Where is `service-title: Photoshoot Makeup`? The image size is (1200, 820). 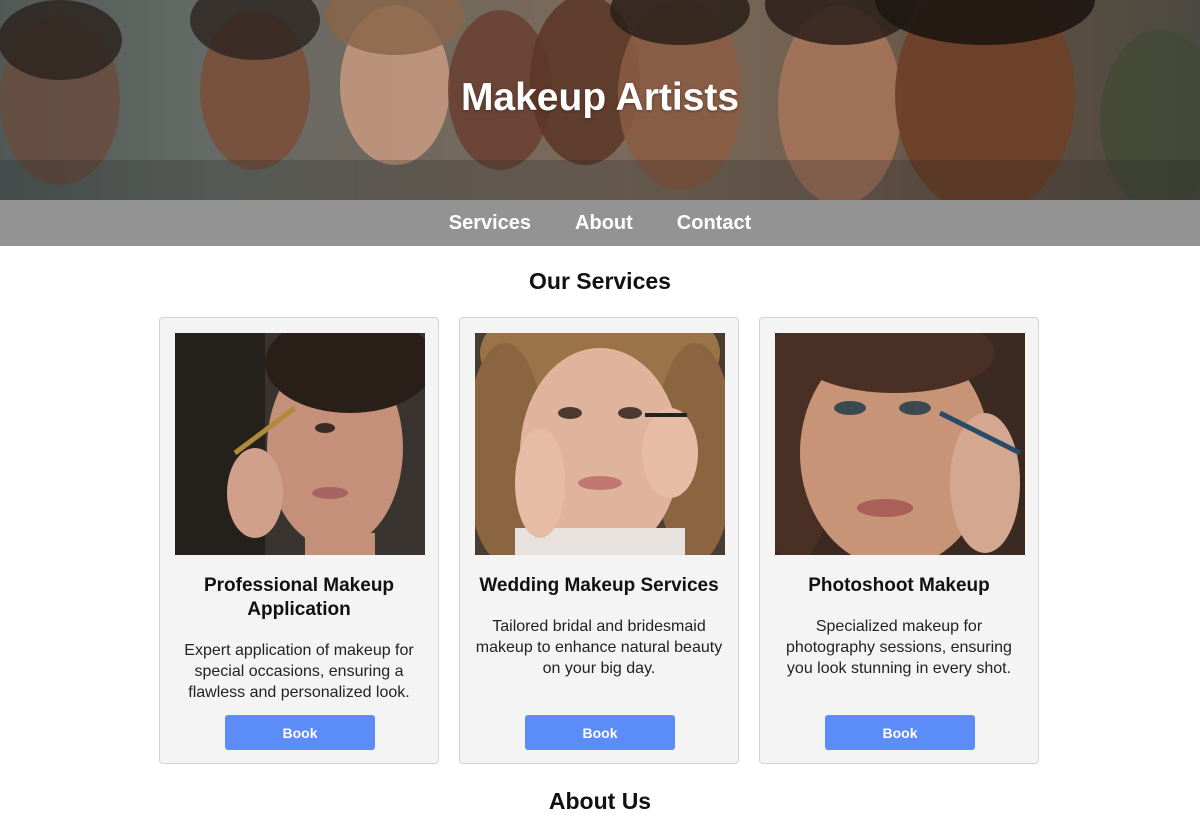
service-title: Photoshoot Makeup is located at coordinates (899, 585).